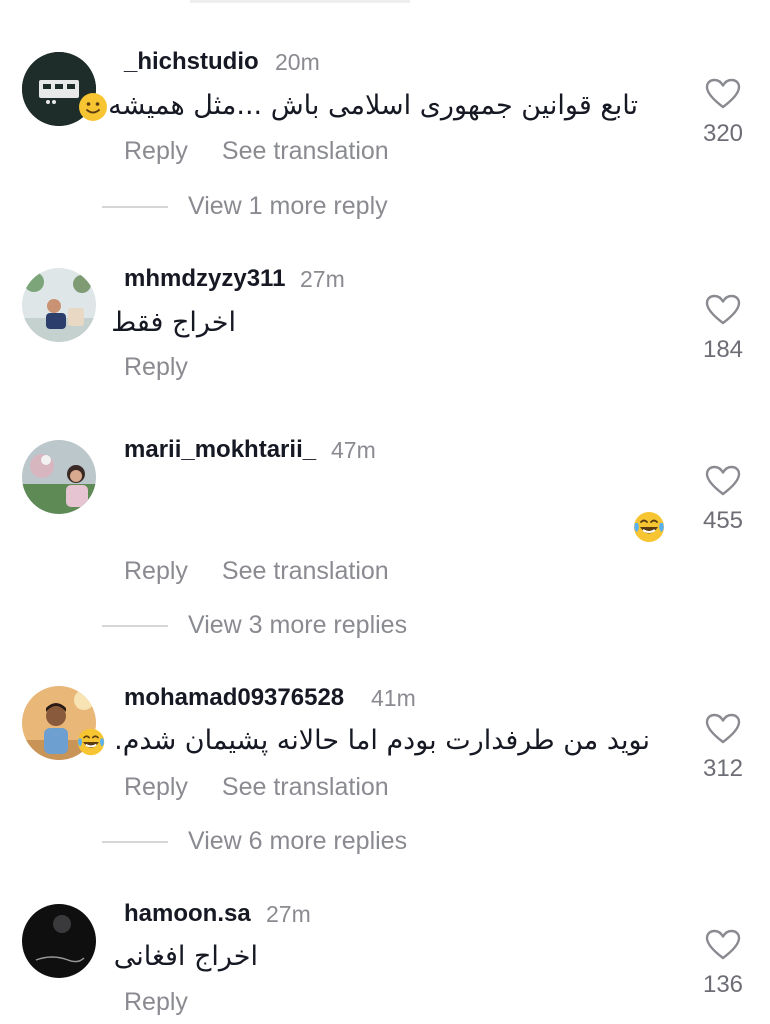  I want to click on view-more-replies: View 1 more reply, so click(245, 206).